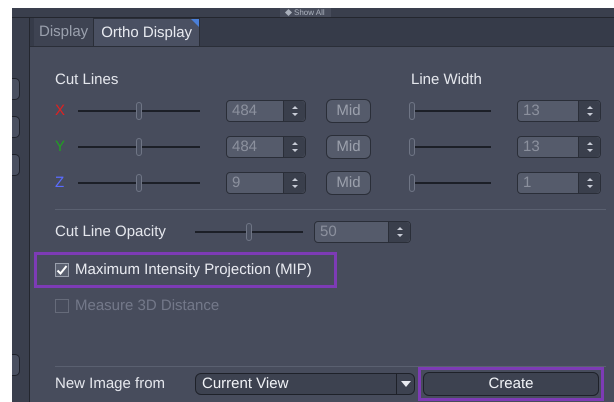 The image size is (614, 402). I want to click on show-all-tab: Show All, so click(305, 12).